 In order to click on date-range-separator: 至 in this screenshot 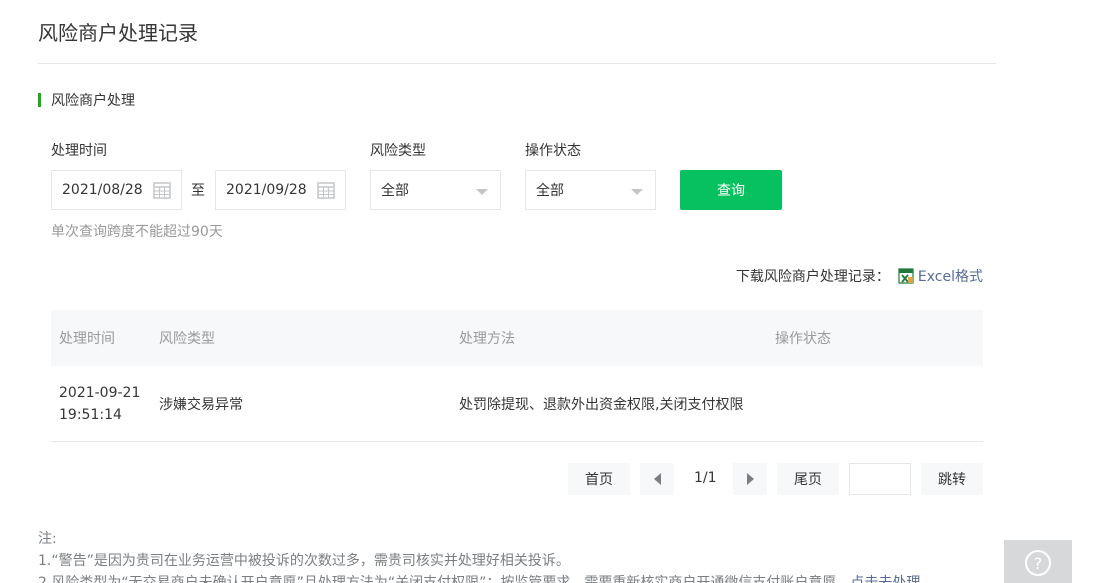, I will do `click(198, 191)`.